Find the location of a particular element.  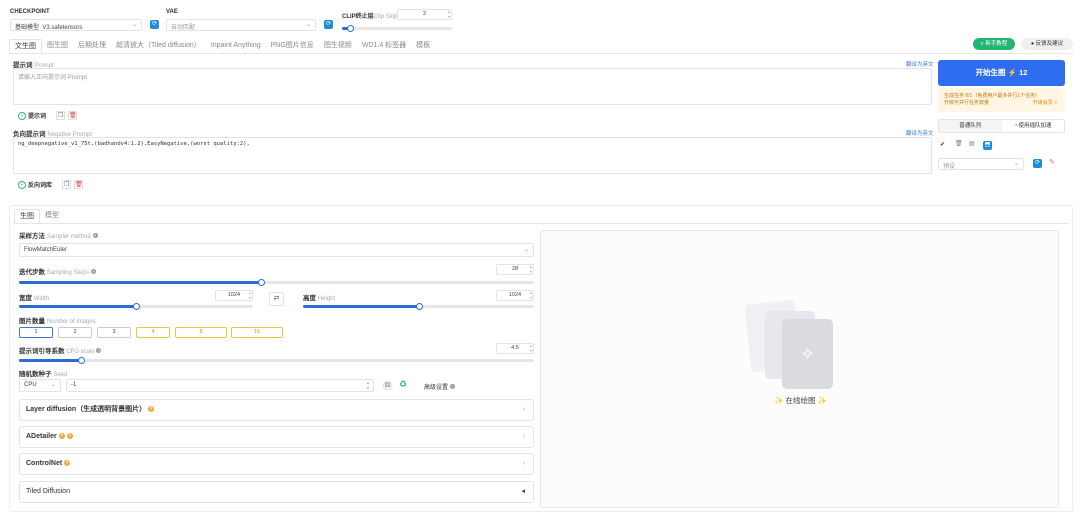

batch-option: 16 is located at coordinates (257, 332).